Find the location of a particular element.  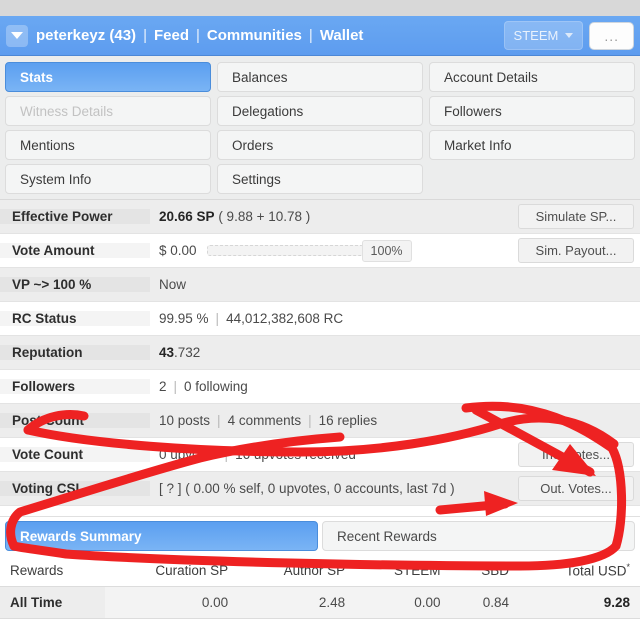

tab-system-info: System Info is located at coordinates (108, 179).